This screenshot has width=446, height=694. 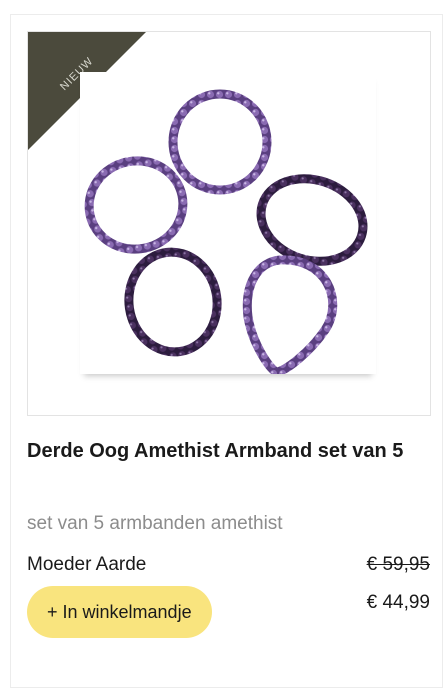 I want to click on bracelet-bottom-left, so click(x=173, y=302).